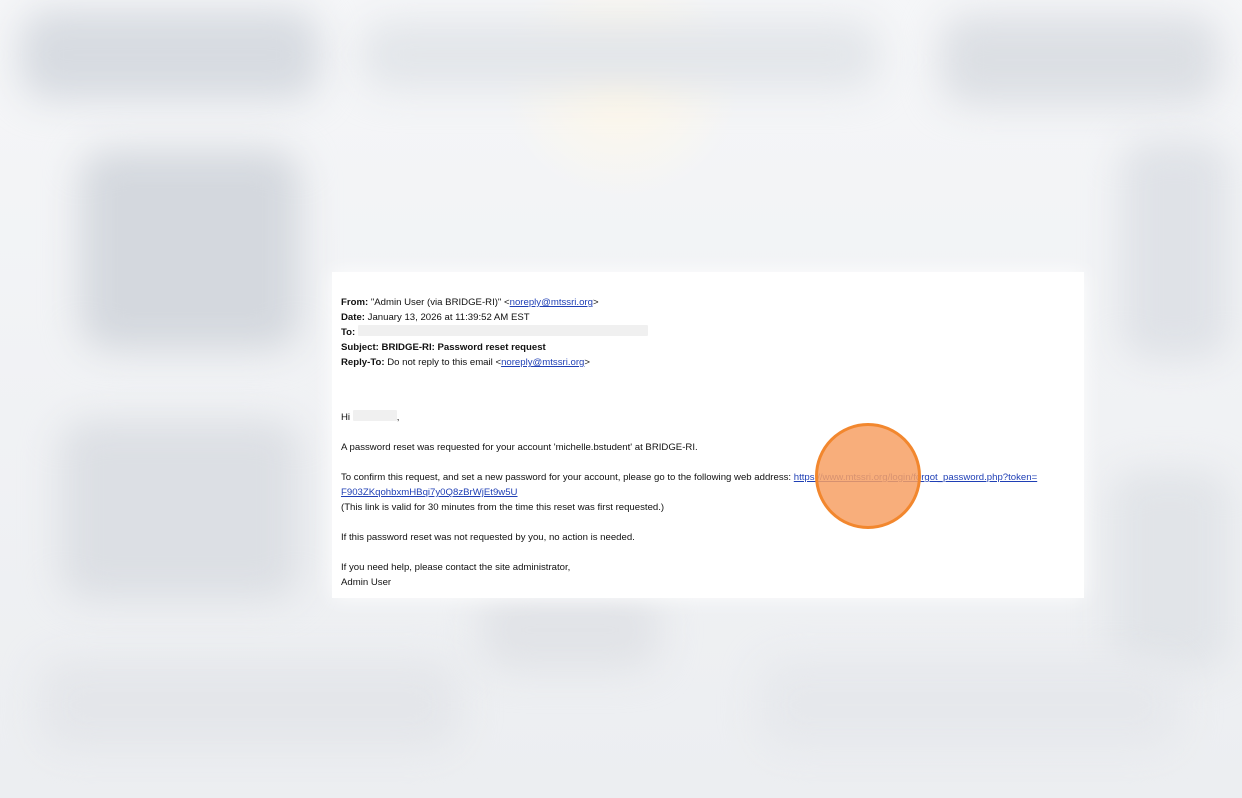  Describe the element at coordinates (551, 302) in the screenshot. I see `from-email-link: noreply@mtssri.org` at that location.